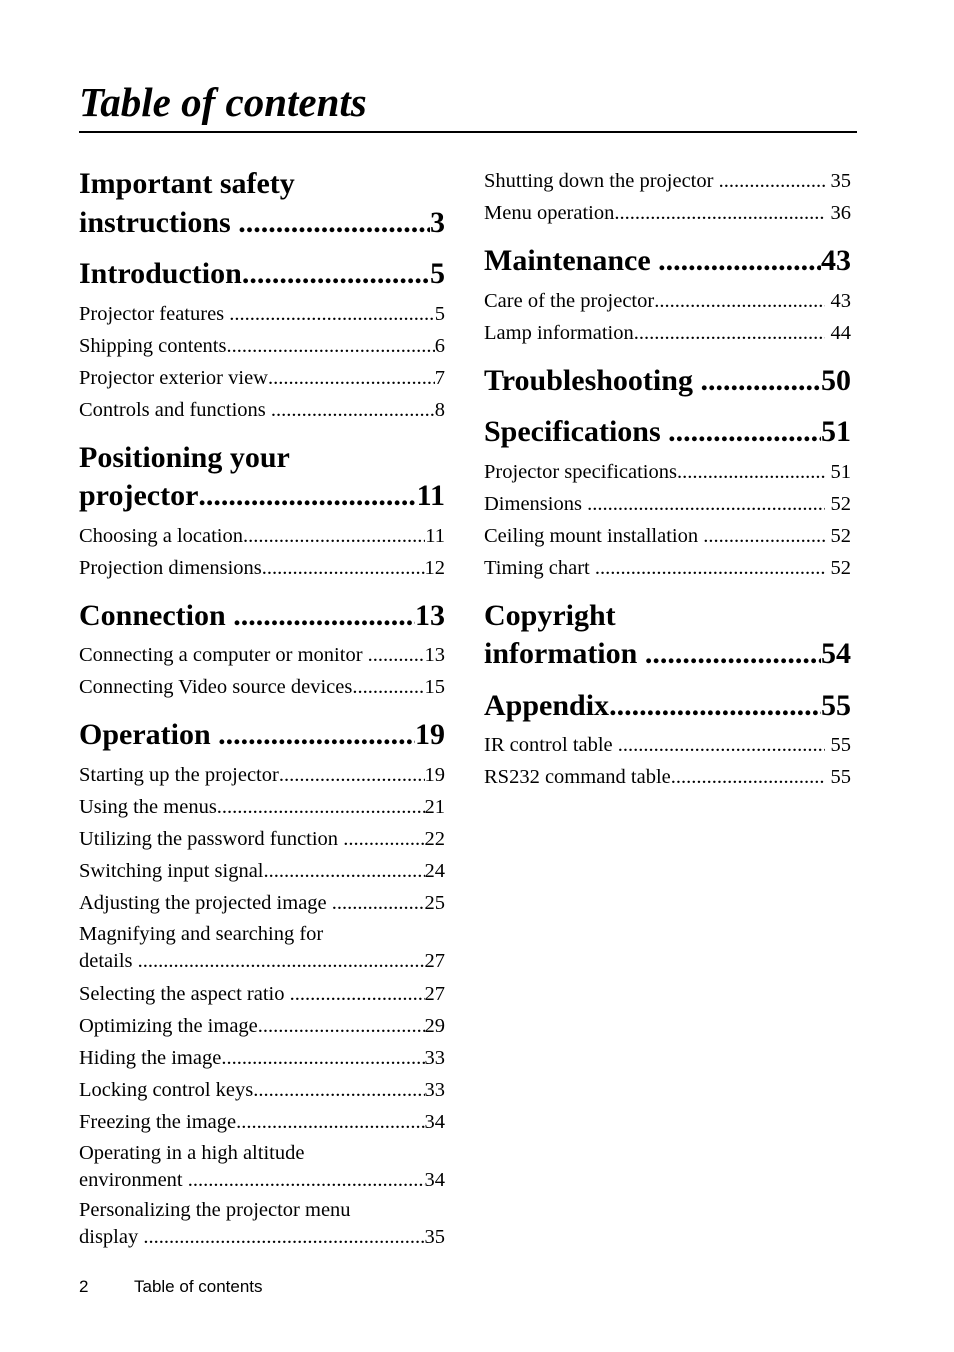 This screenshot has height=1352, width=954. What do you see at coordinates (216, 687) in the screenshot?
I see `toc-entry-title: Connecting Video source devices` at bounding box center [216, 687].